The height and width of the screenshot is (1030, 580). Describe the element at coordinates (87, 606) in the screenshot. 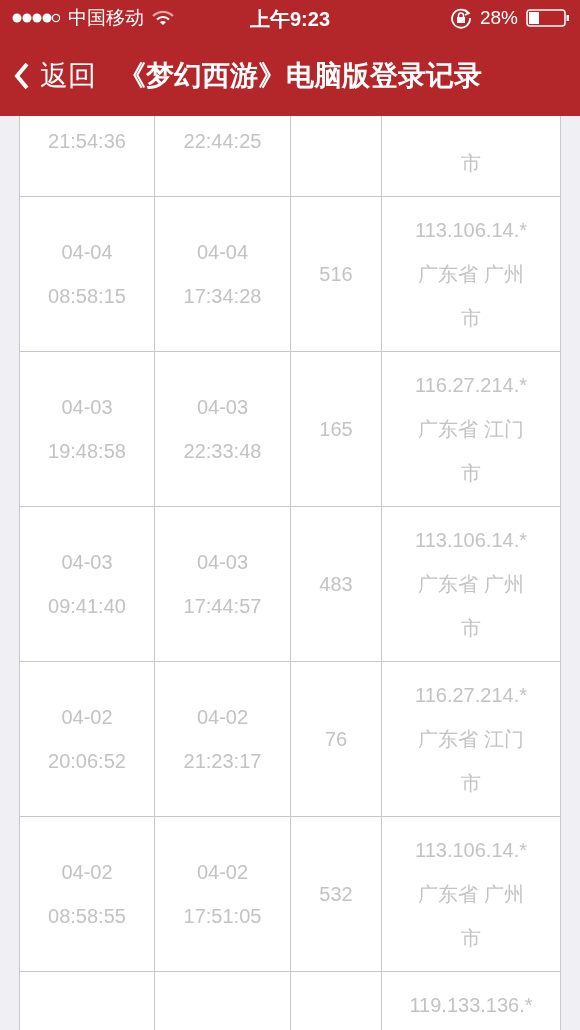

I see `start-time: 09:41:40` at that location.